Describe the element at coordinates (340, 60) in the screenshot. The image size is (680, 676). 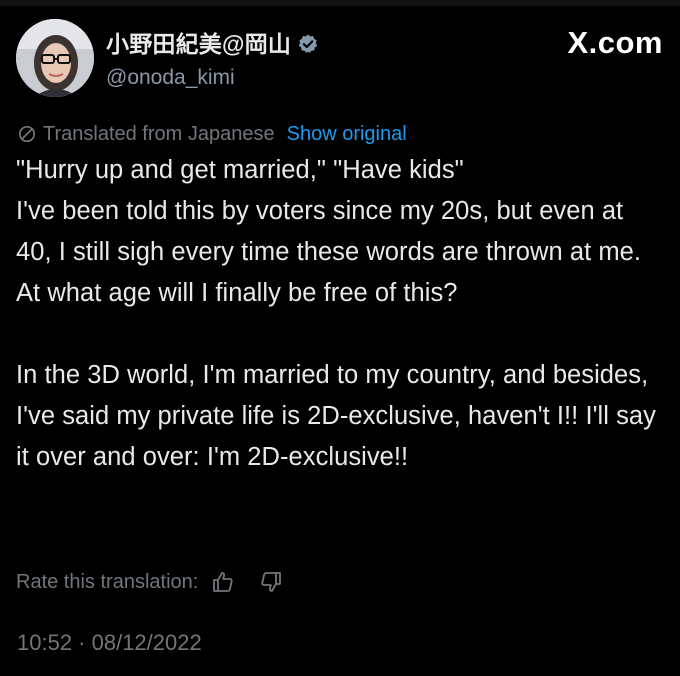
I see `tweet-header: 小野田紀美@岡山 @onoda_kimi X.com` at that location.